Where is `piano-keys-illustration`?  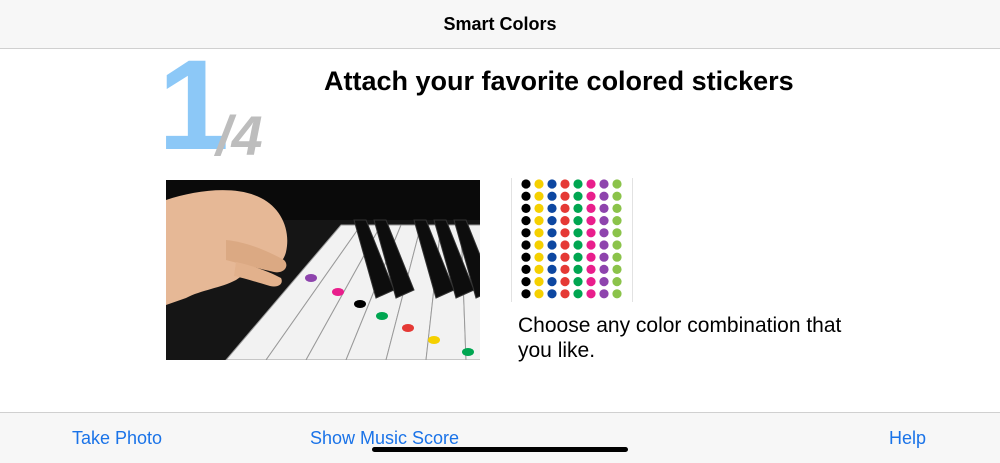
piano-keys-illustration is located at coordinates (323, 270).